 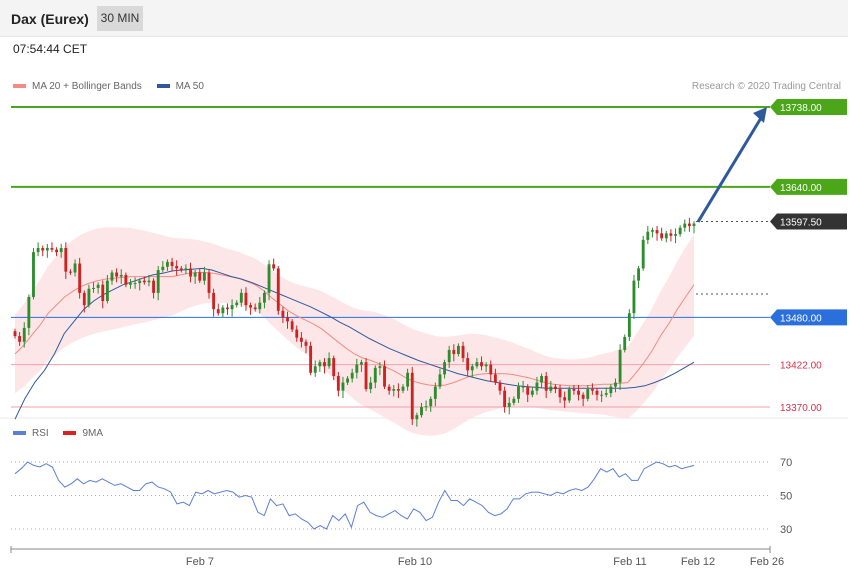 What do you see at coordinates (415, 562) in the screenshot?
I see `x-tick-label: Feb 10` at bounding box center [415, 562].